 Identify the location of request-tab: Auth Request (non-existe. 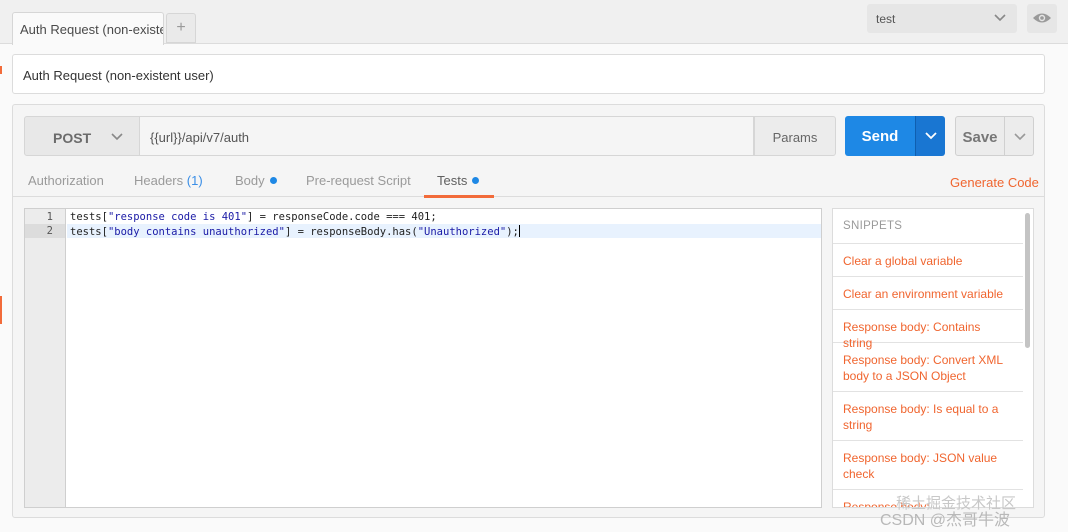
(88, 28).